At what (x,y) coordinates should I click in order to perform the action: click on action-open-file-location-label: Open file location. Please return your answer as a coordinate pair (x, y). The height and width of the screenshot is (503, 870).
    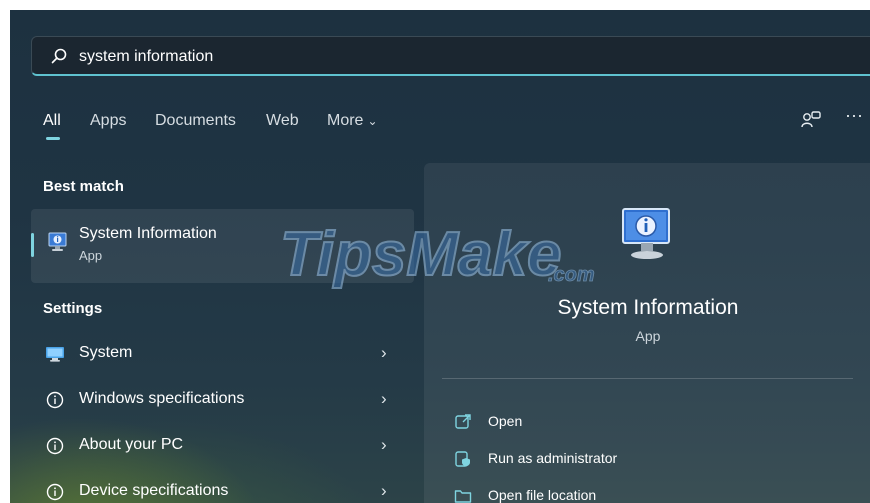
    Looking at the image, I should click on (542, 495).